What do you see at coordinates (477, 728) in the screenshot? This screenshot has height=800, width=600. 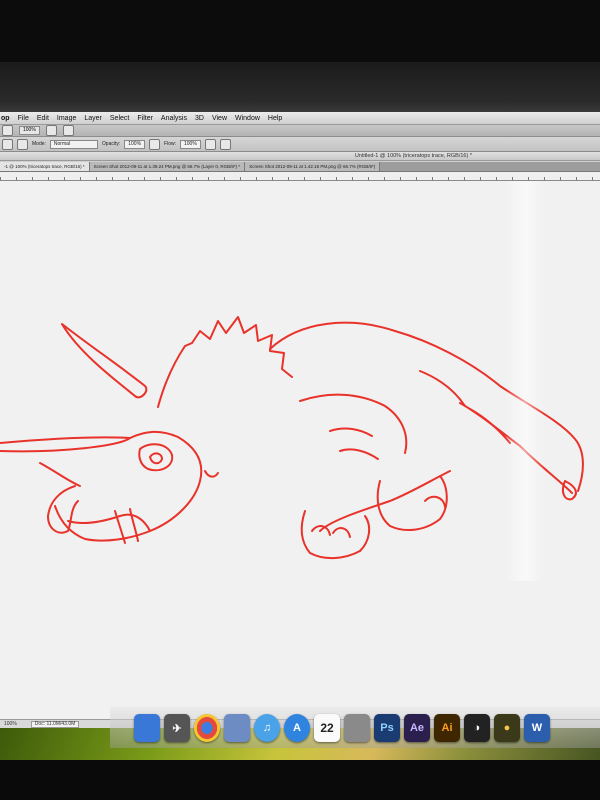 I see `final-cut-icon: ◑` at bounding box center [477, 728].